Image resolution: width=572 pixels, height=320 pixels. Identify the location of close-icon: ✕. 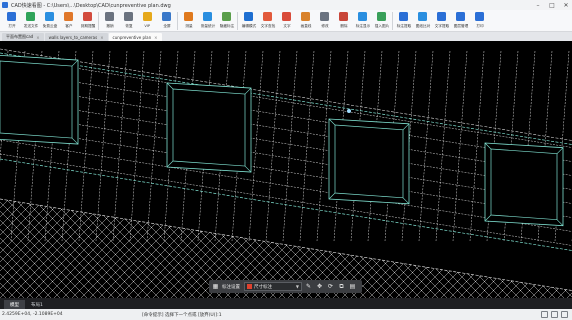
(566, 5).